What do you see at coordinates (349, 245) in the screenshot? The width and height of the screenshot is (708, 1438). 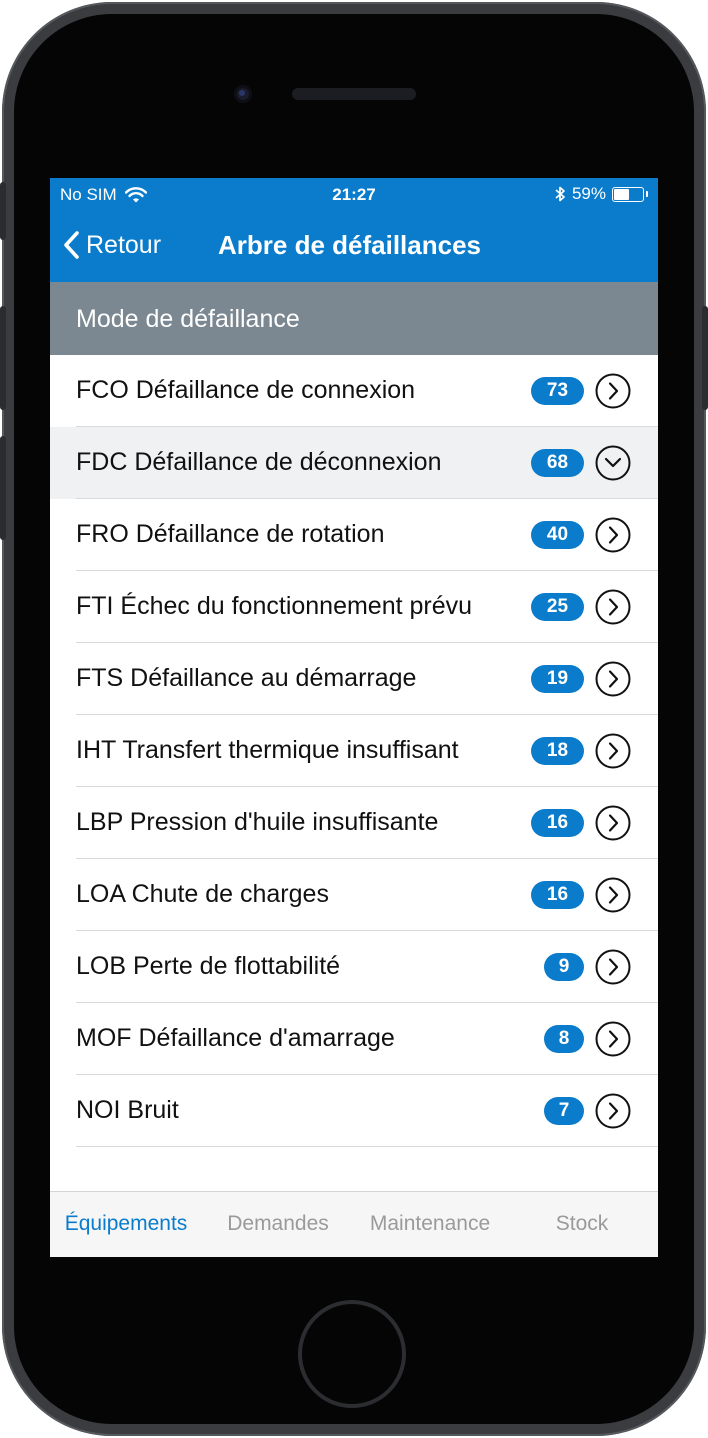 I see `page-title: Arbre de défaillances` at bounding box center [349, 245].